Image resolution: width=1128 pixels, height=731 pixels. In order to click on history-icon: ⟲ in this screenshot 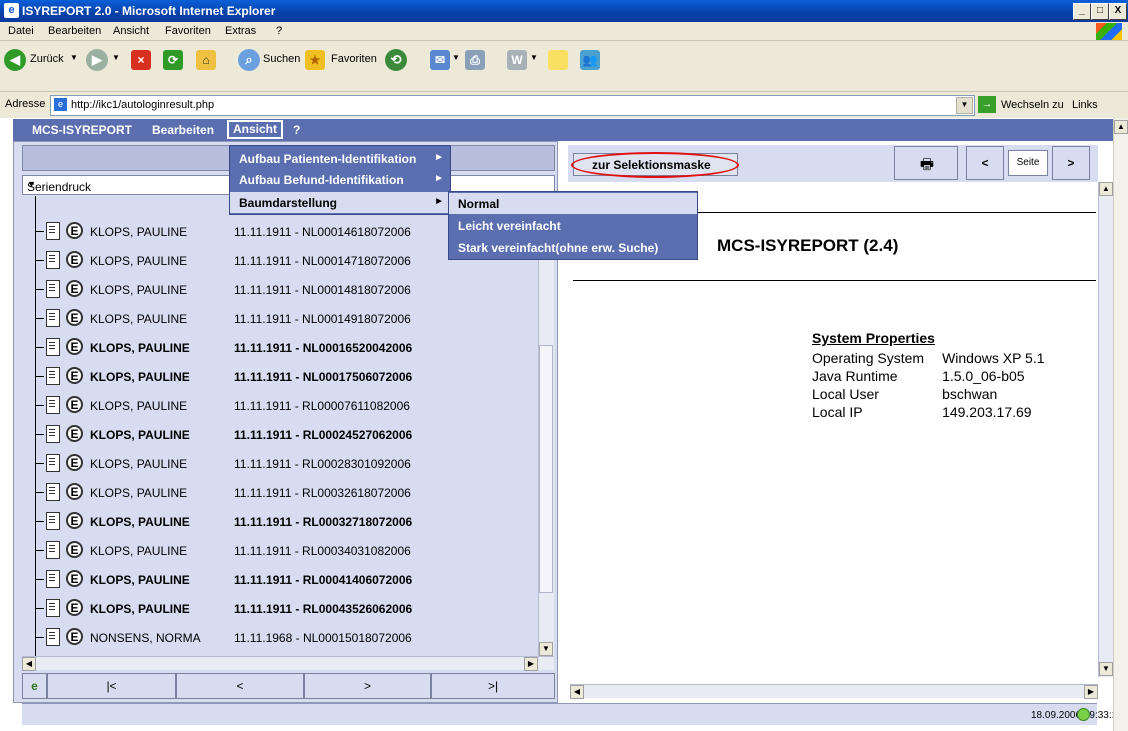, I will do `click(396, 60)`.